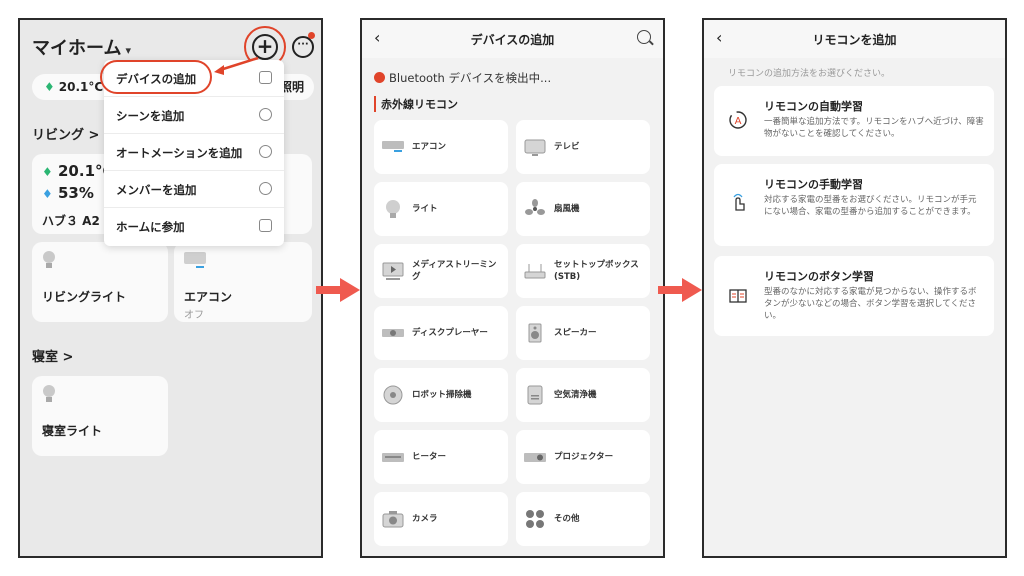  What do you see at coordinates (535, 395) in the screenshot?
I see `air-purifier-icon` at bounding box center [535, 395].